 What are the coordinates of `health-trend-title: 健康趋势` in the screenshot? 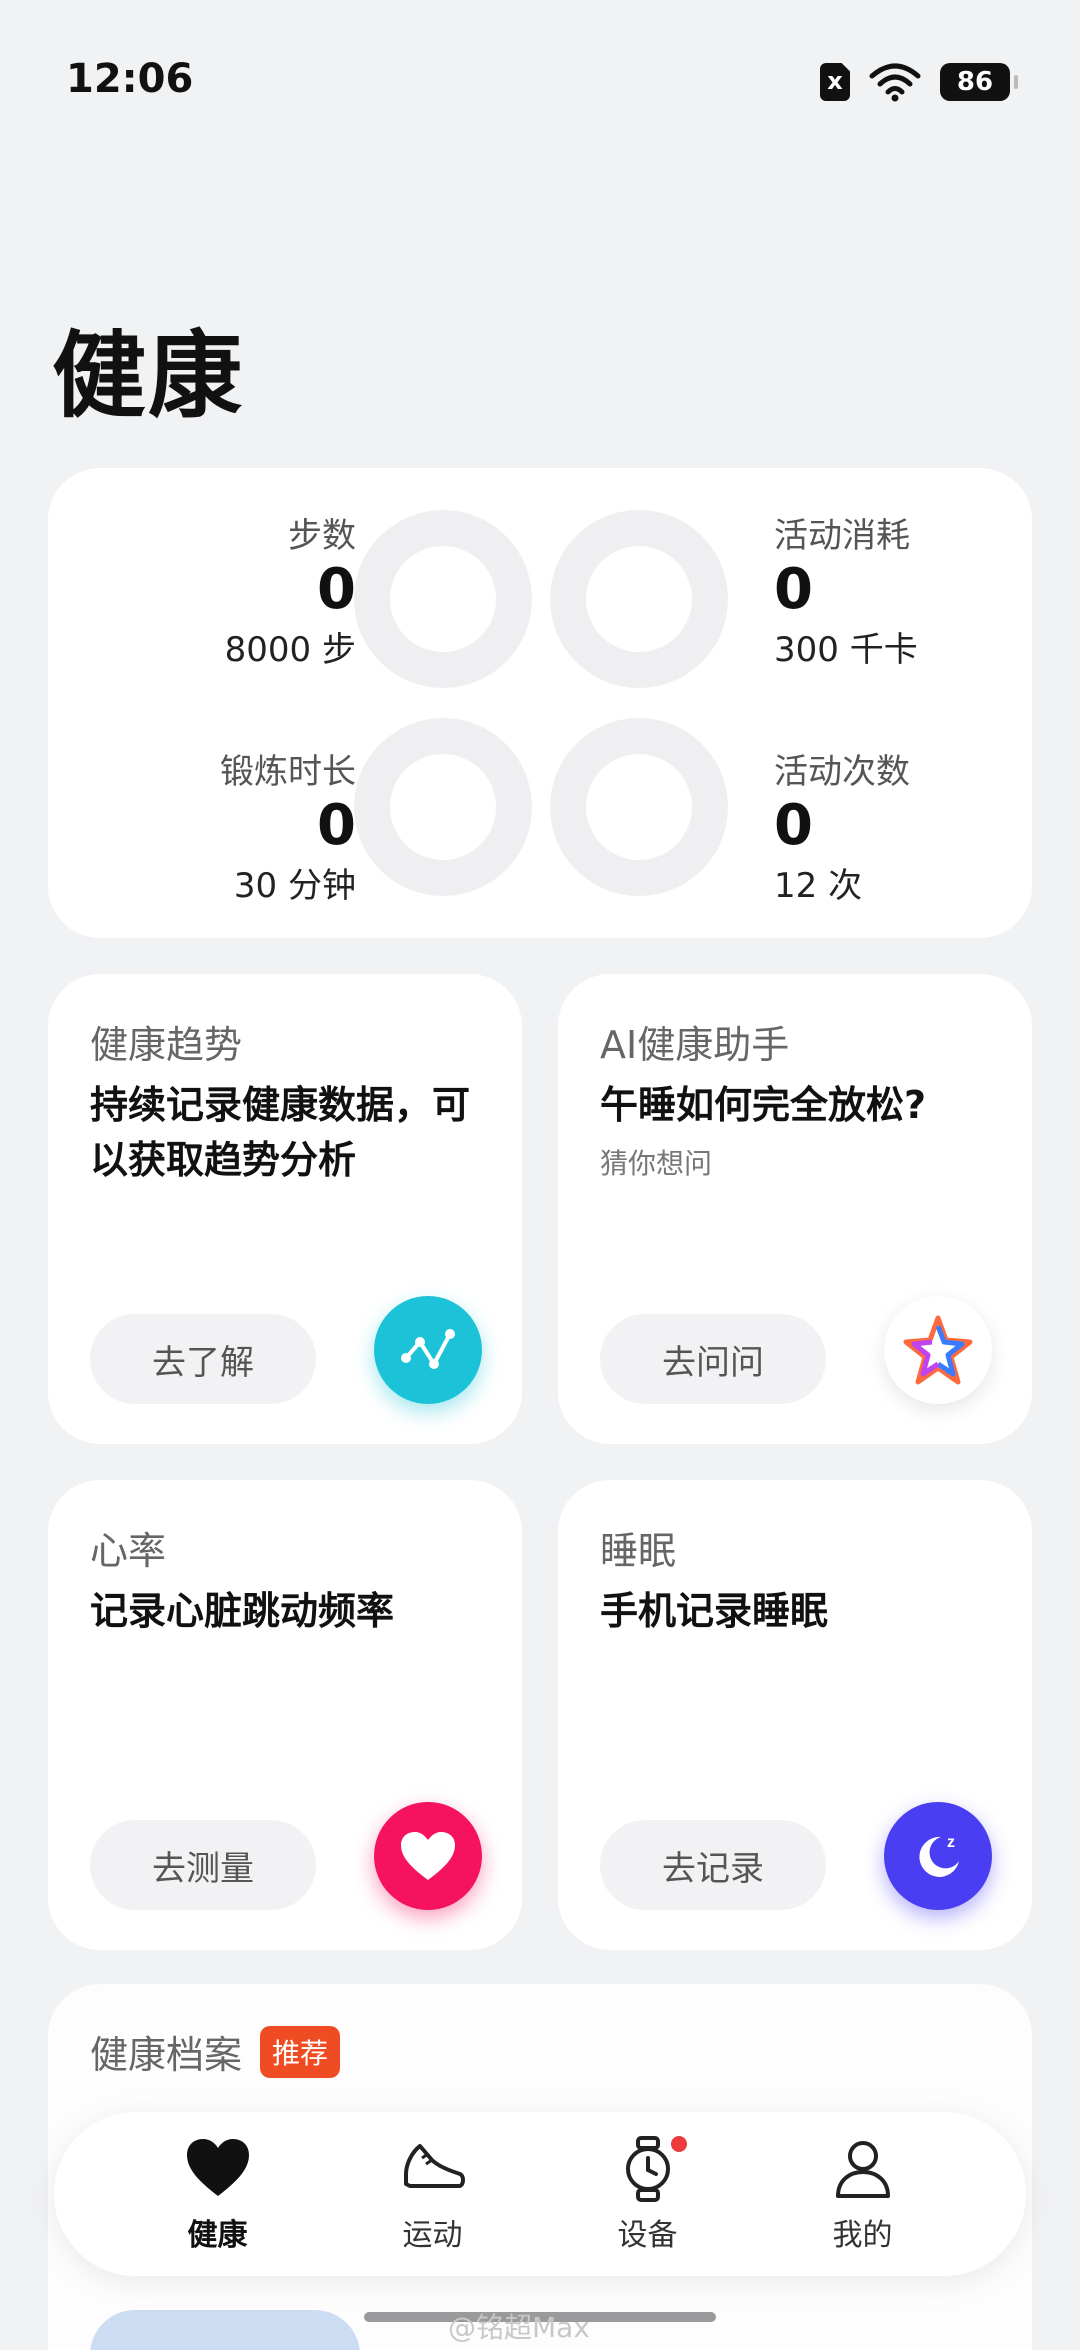 It's located at (166, 1045).